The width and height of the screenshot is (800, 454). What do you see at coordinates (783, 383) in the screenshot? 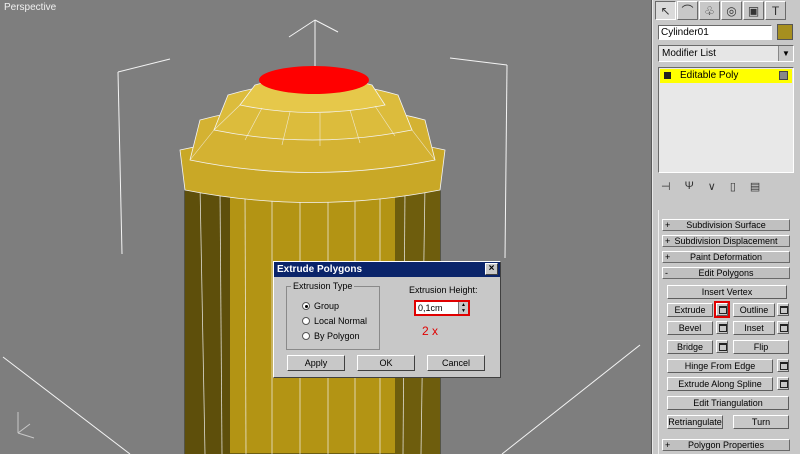
I see `extrude-along-spline-settings-button` at bounding box center [783, 383].